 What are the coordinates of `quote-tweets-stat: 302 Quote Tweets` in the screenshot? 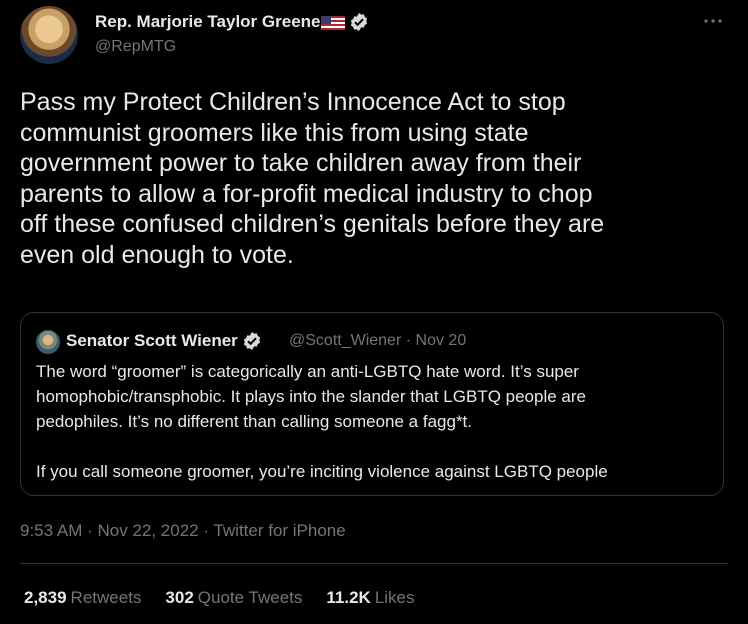 It's located at (233, 598).